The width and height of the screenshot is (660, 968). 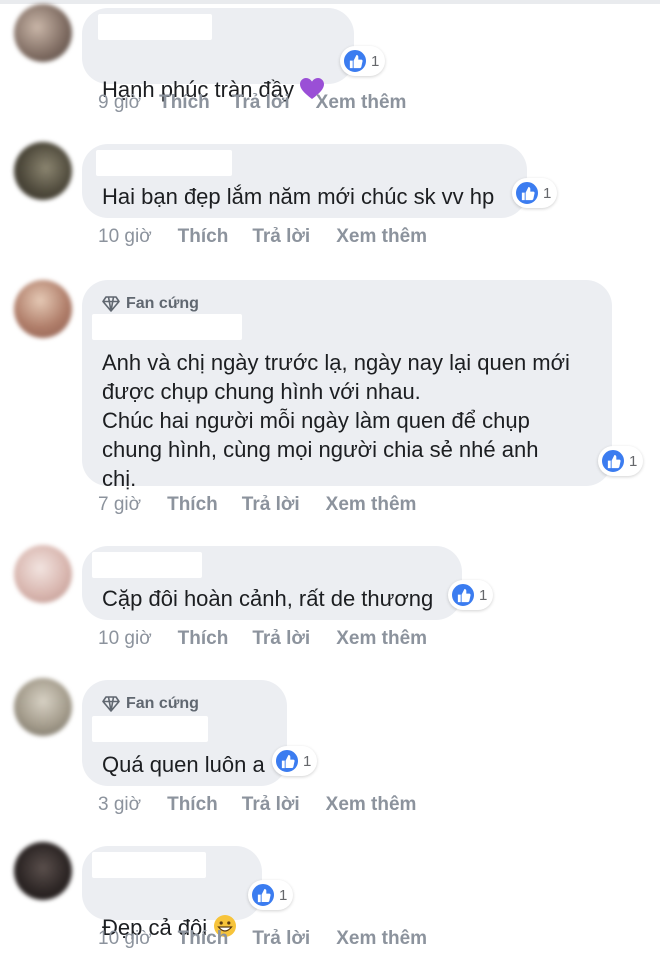 What do you see at coordinates (119, 505) in the screenshot?
I see `timestamp: 7 giờ` at bounding box center [119, 505].